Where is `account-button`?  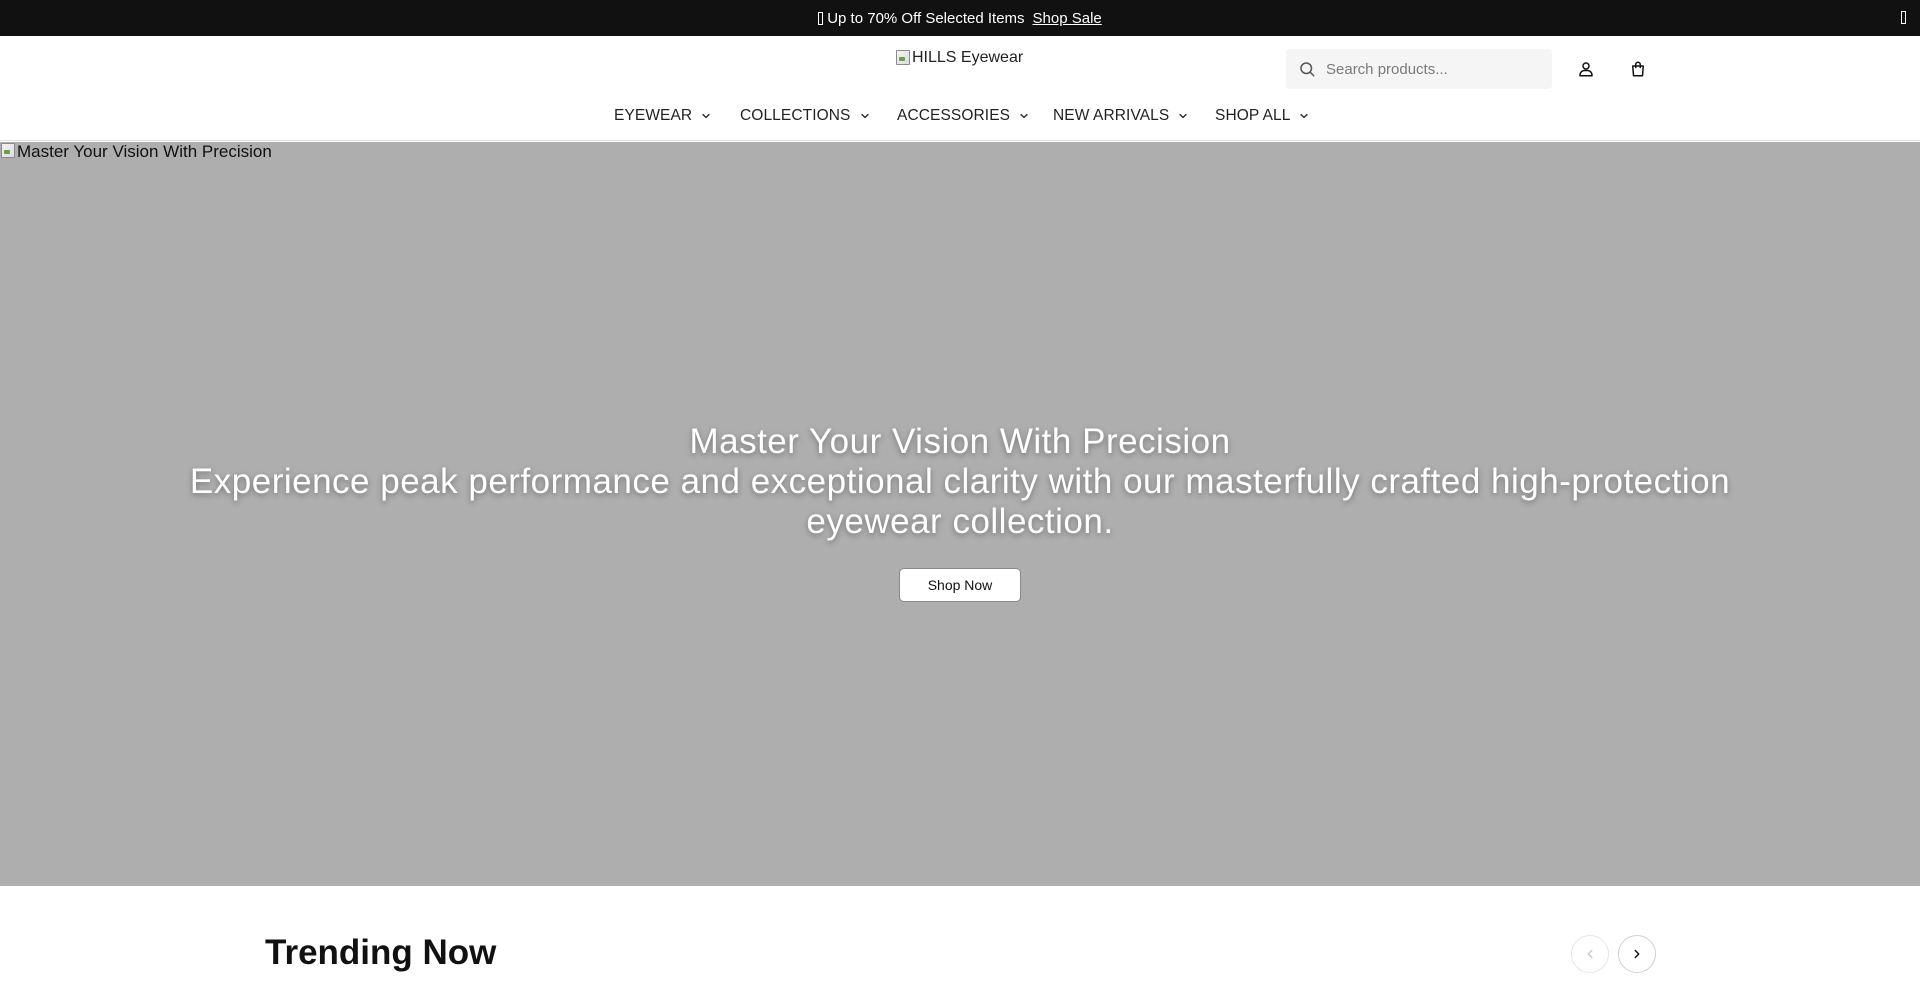
account-button is located at coordinates (1586, 69).